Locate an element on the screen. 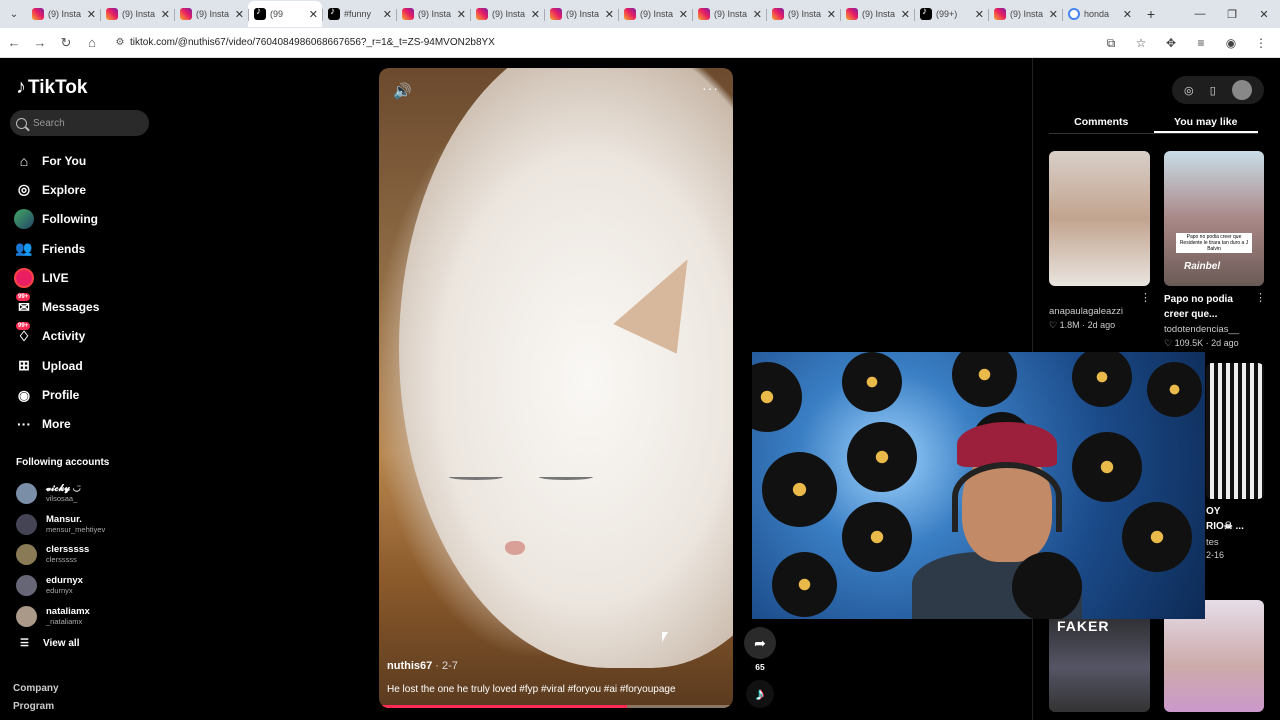 Image resolution: width=1280 pixels, height=720 pixels. following-account: clersssss clersssss is located at coordinates (60, 554).